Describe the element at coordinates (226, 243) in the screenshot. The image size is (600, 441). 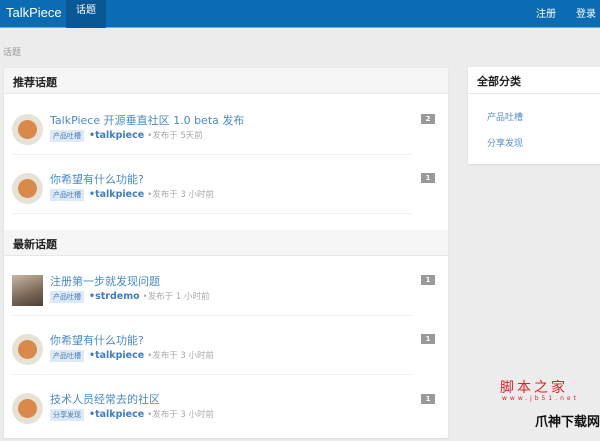
I see `latest-heading: 最新话题` at that location.